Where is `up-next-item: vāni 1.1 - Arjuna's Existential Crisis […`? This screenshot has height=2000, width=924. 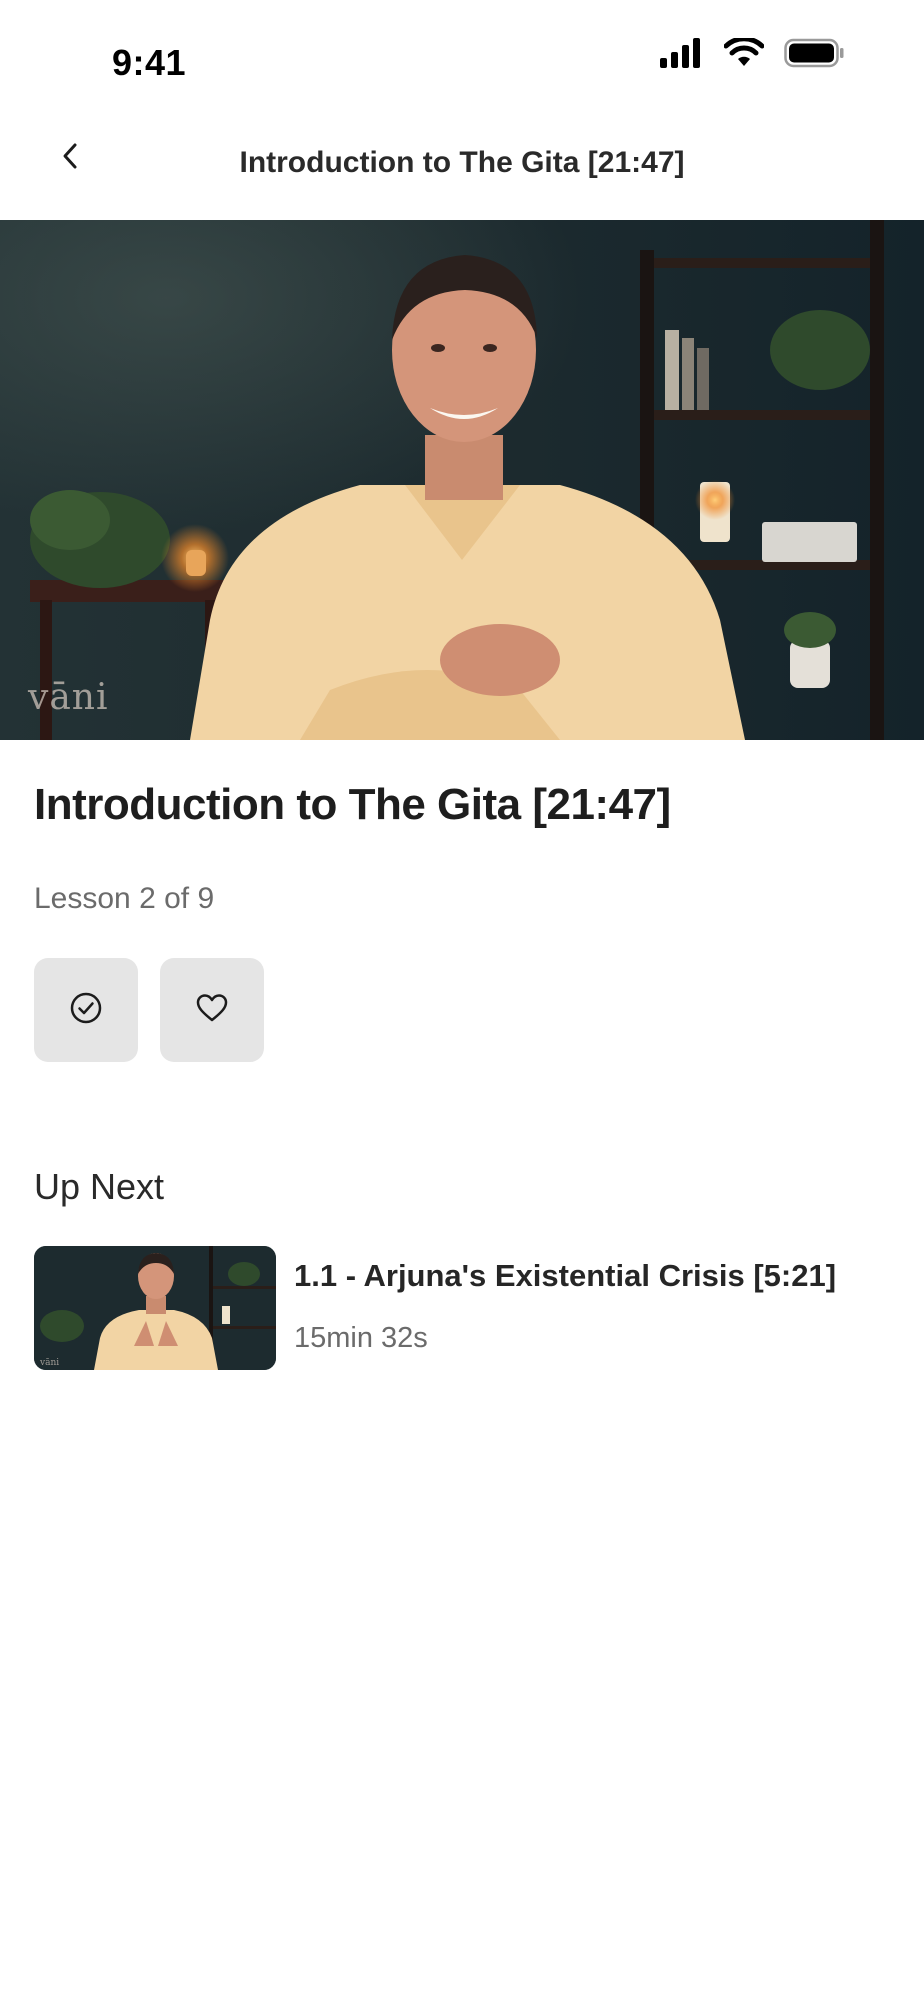 up-next-item: vāni 1.1 - Arjuna's Existential Crisis [… is located at coordinates (464, 1309).